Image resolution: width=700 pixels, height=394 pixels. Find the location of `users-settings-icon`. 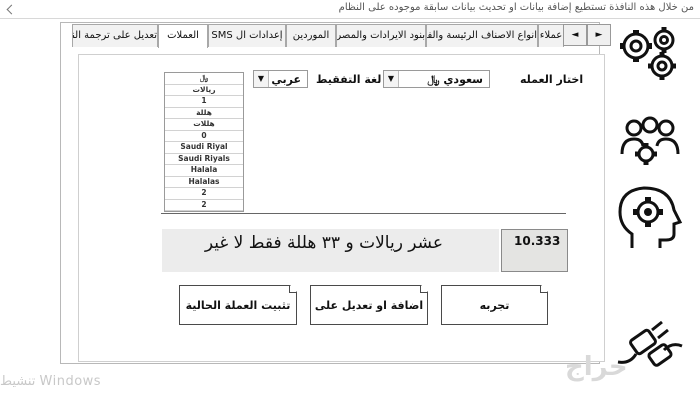

users-settings-icon is located at coordinates (650, 141).